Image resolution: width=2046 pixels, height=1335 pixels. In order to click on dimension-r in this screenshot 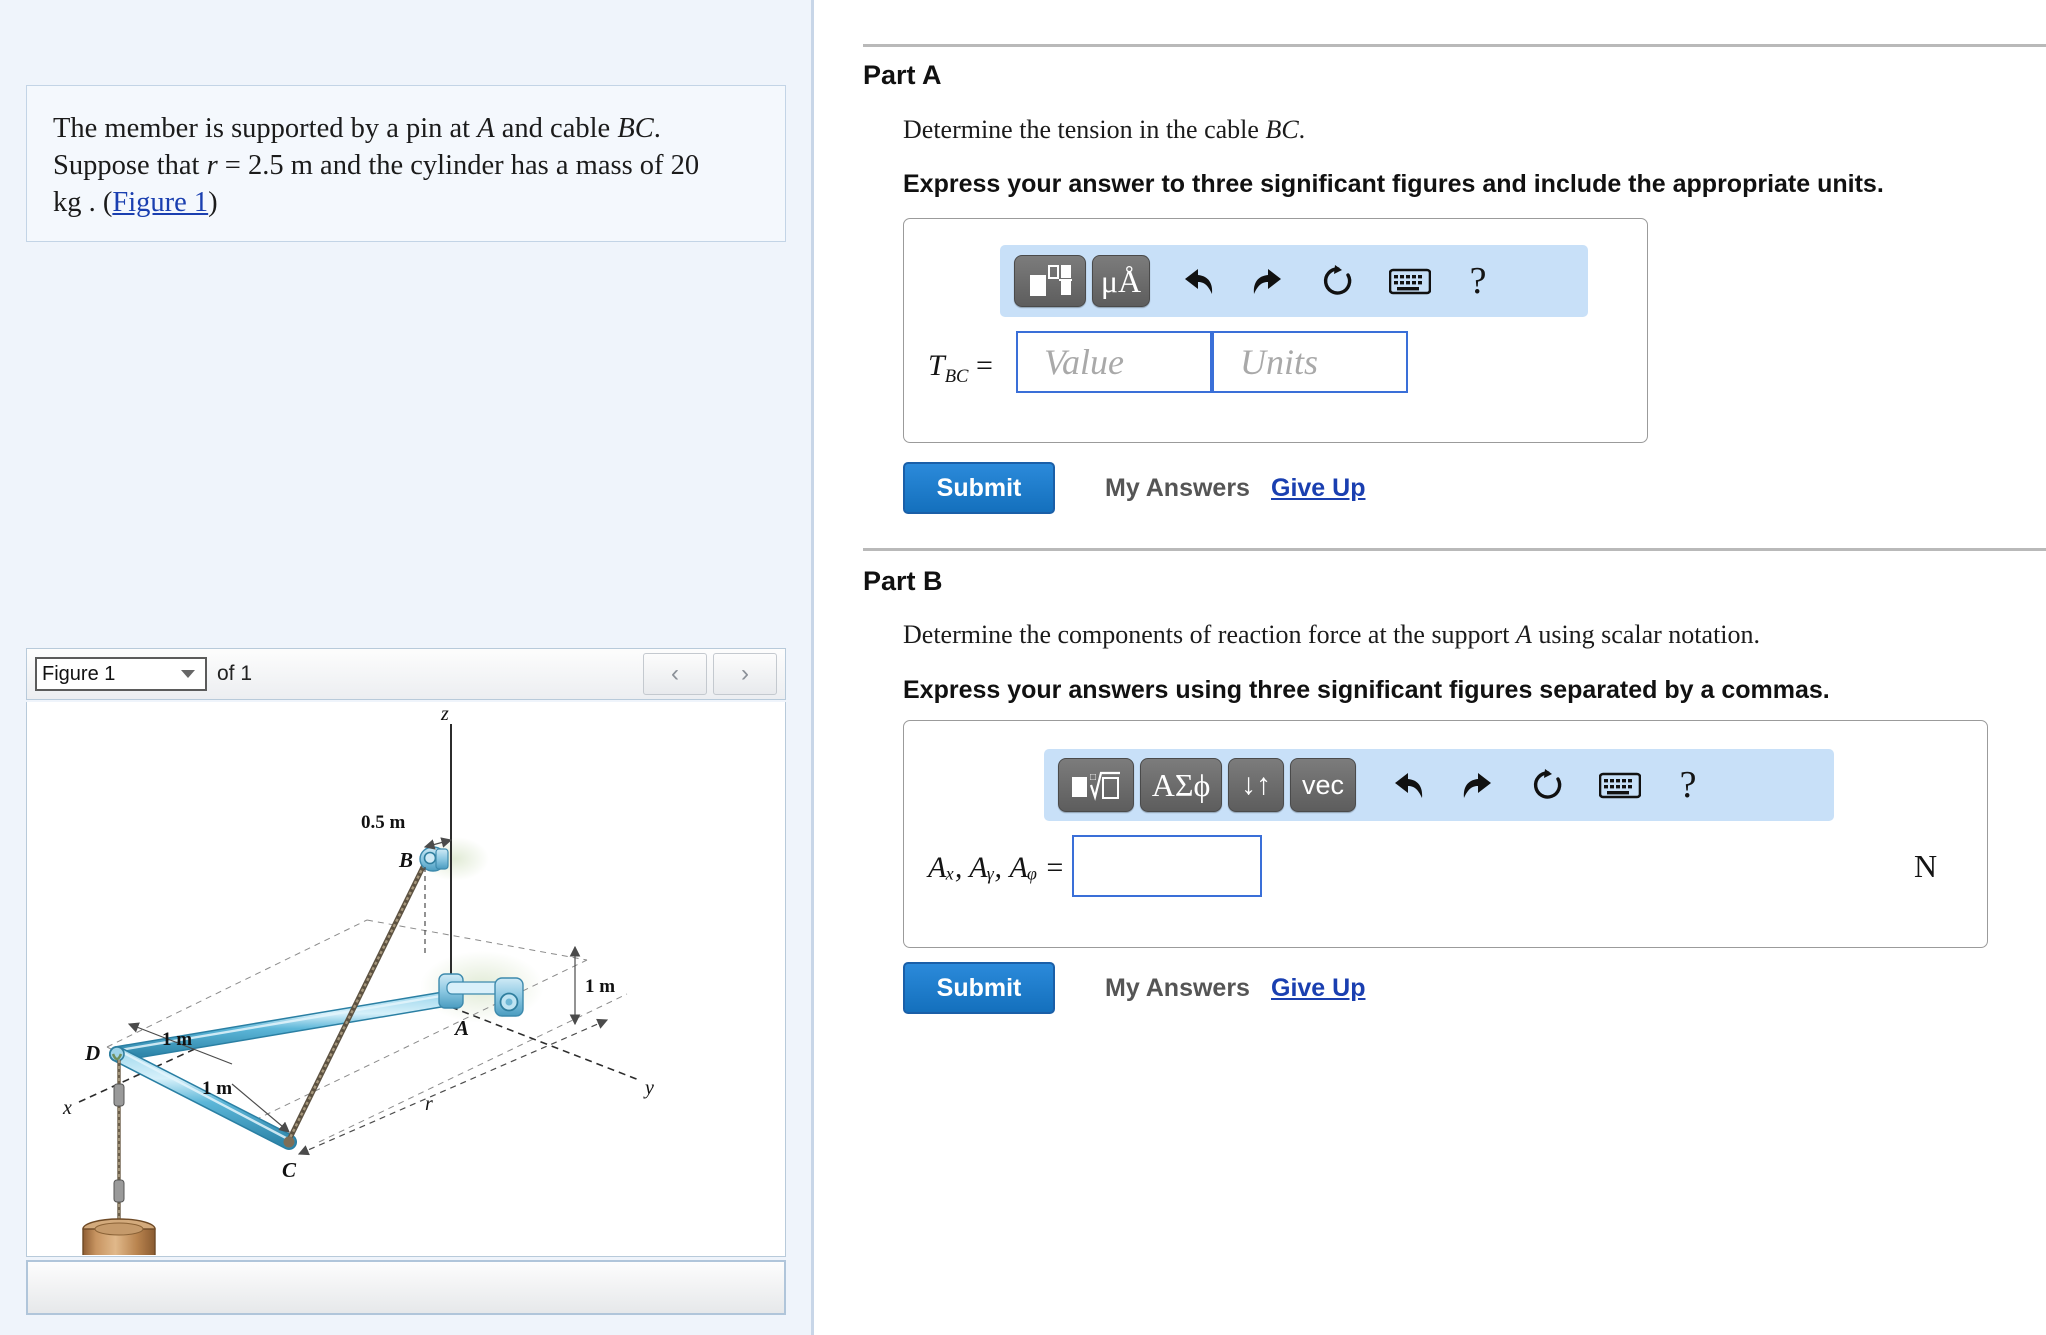, I will do `click(453, 1087)`.